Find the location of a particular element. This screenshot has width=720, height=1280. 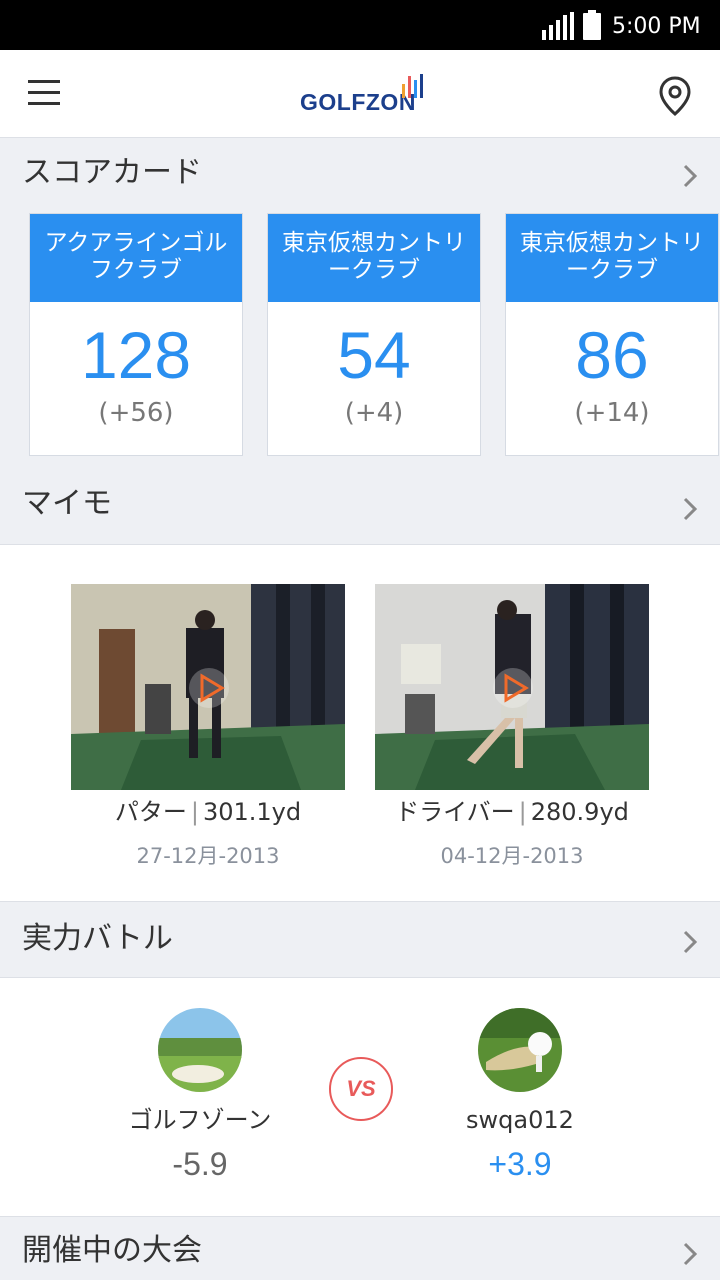

club-name: ドライバー is located at coordinates (455, 812).